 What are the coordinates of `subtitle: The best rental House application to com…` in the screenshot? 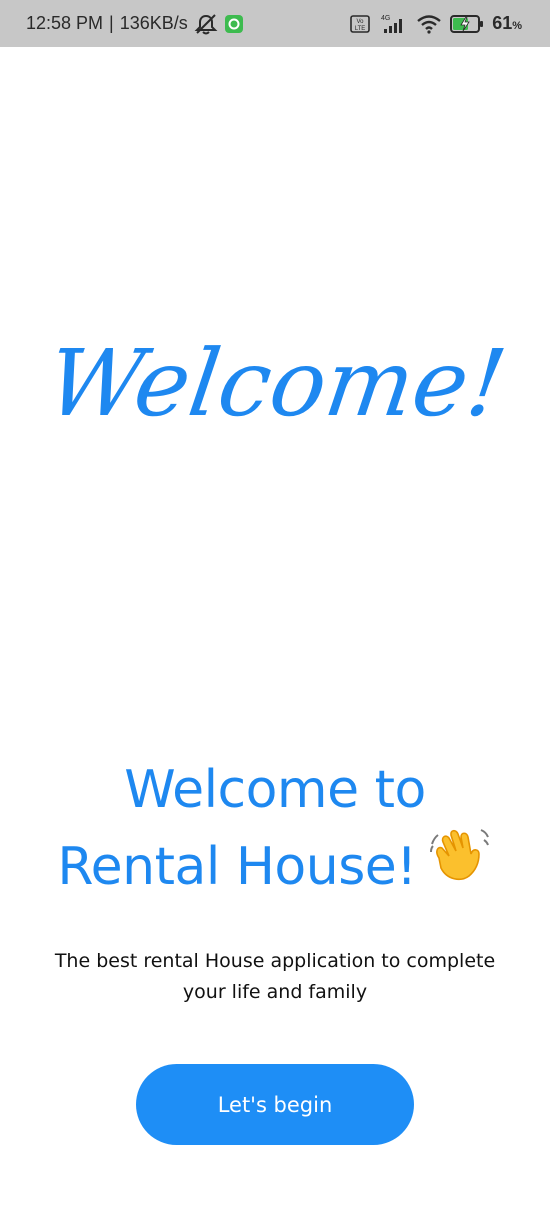 It's located at (275, 977).